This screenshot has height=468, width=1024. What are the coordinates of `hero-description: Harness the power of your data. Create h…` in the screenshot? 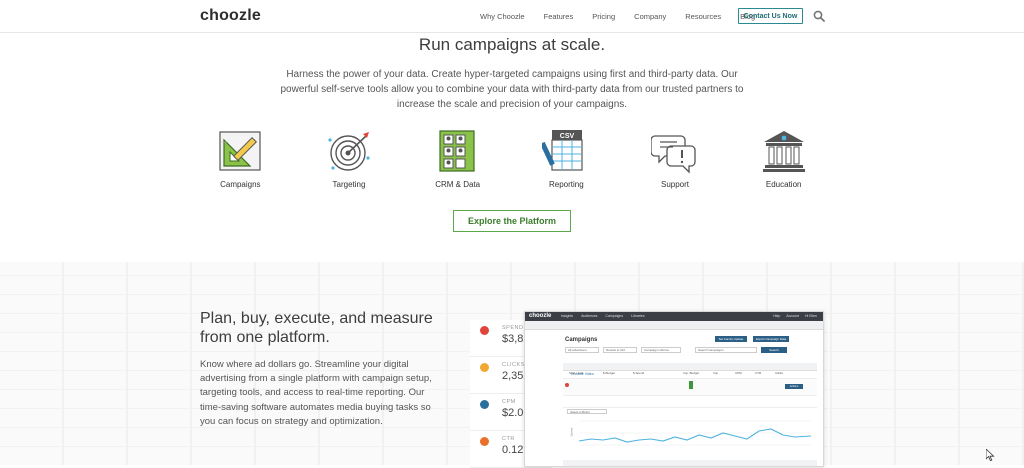 It's located at (512, 89).